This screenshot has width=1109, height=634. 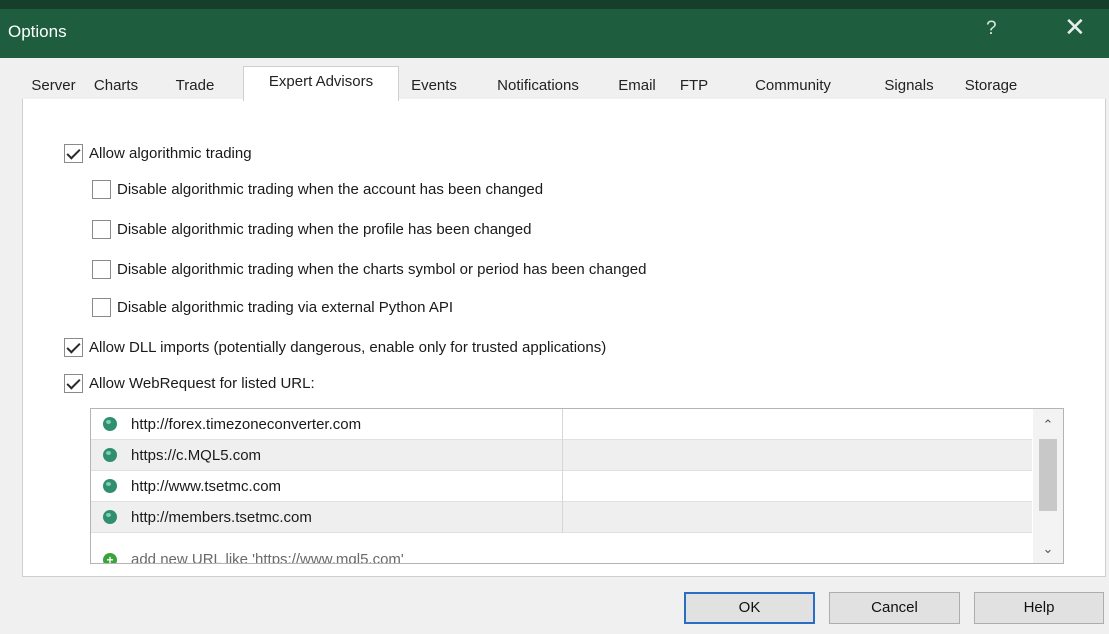 What do you see at coordinates (1039, 608) in the screenshot?
I see `help-button: Help` at bounding box center [1039, 608].